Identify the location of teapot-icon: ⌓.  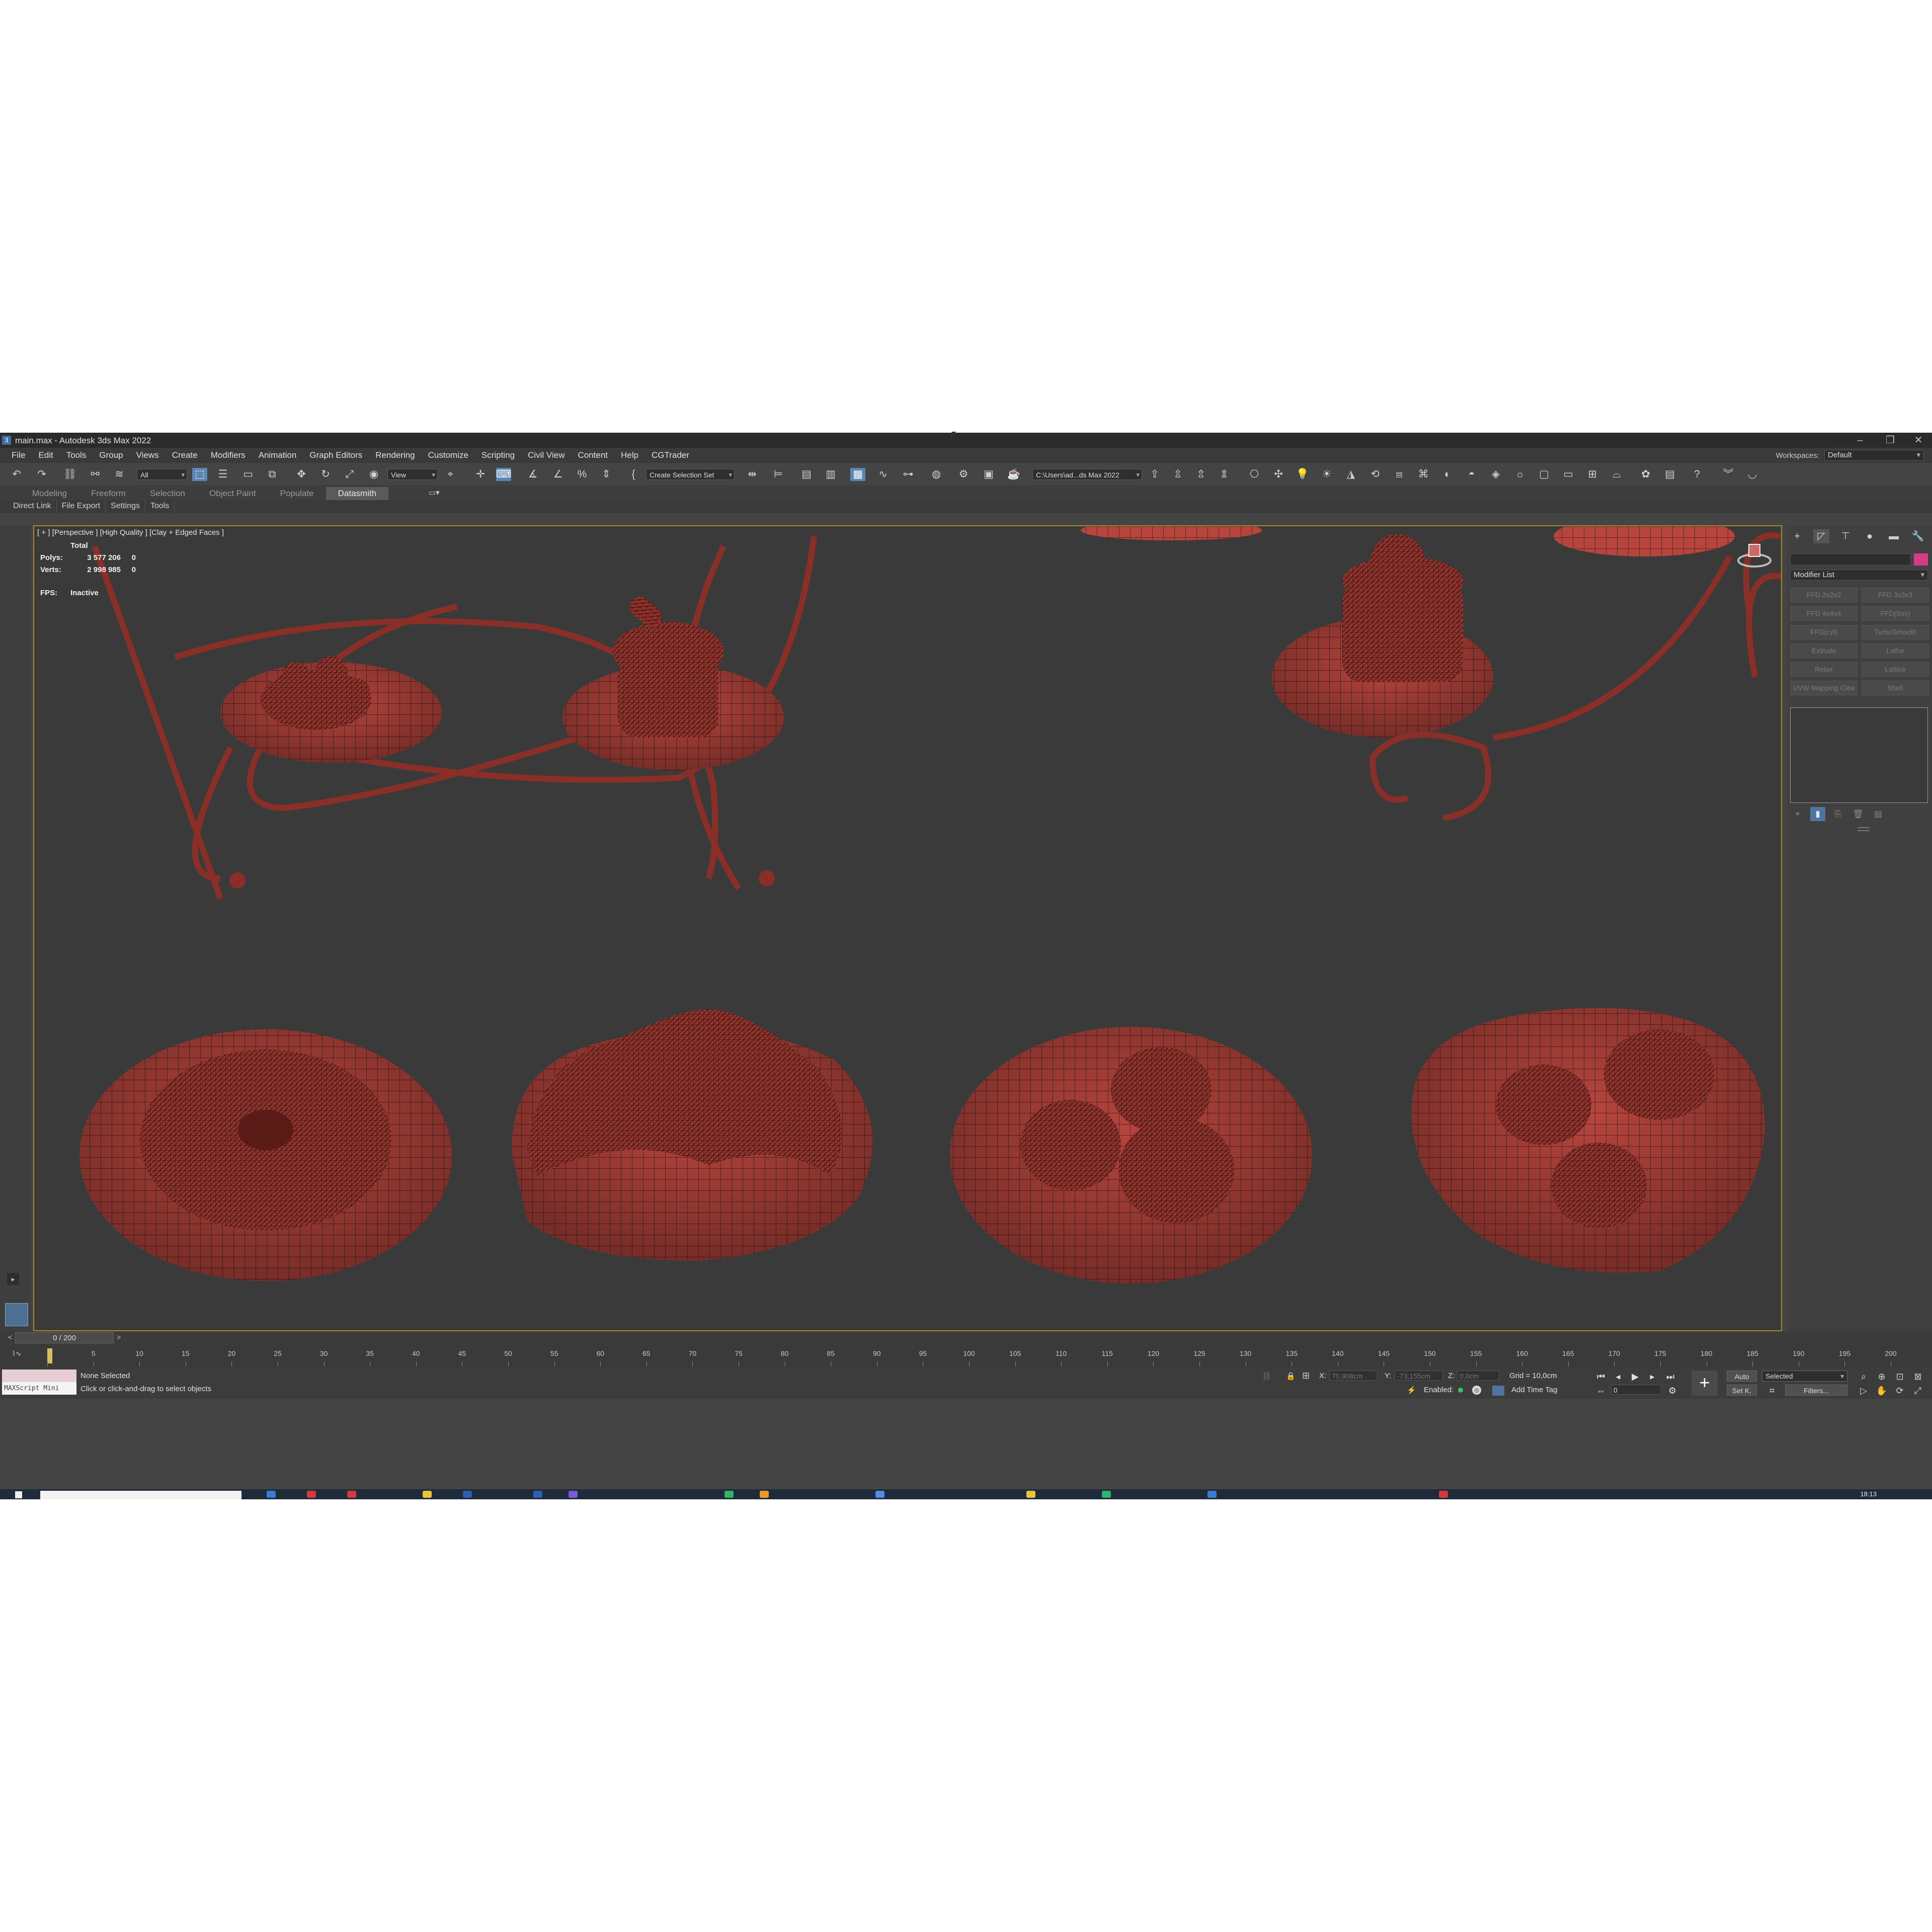
(1616, 475).